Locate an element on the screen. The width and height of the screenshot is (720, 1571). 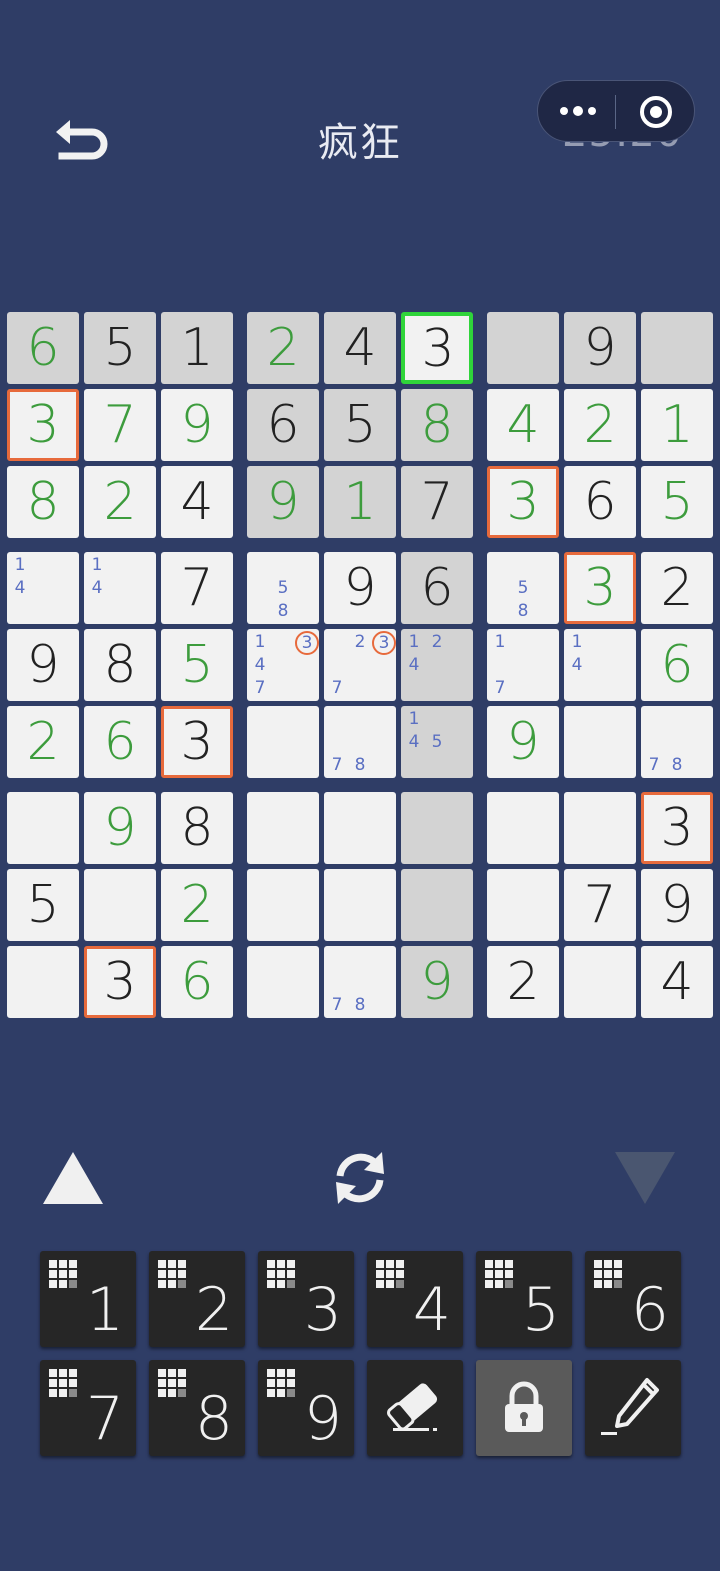
digit-key-2: 2 is located at coordinates (197, 1299).